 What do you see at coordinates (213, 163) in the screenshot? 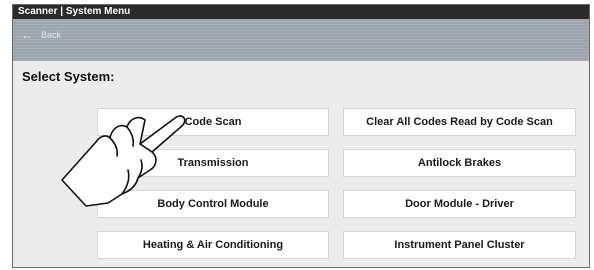
I see `transmission-button: Transmission` at bounding box center [213, 163].